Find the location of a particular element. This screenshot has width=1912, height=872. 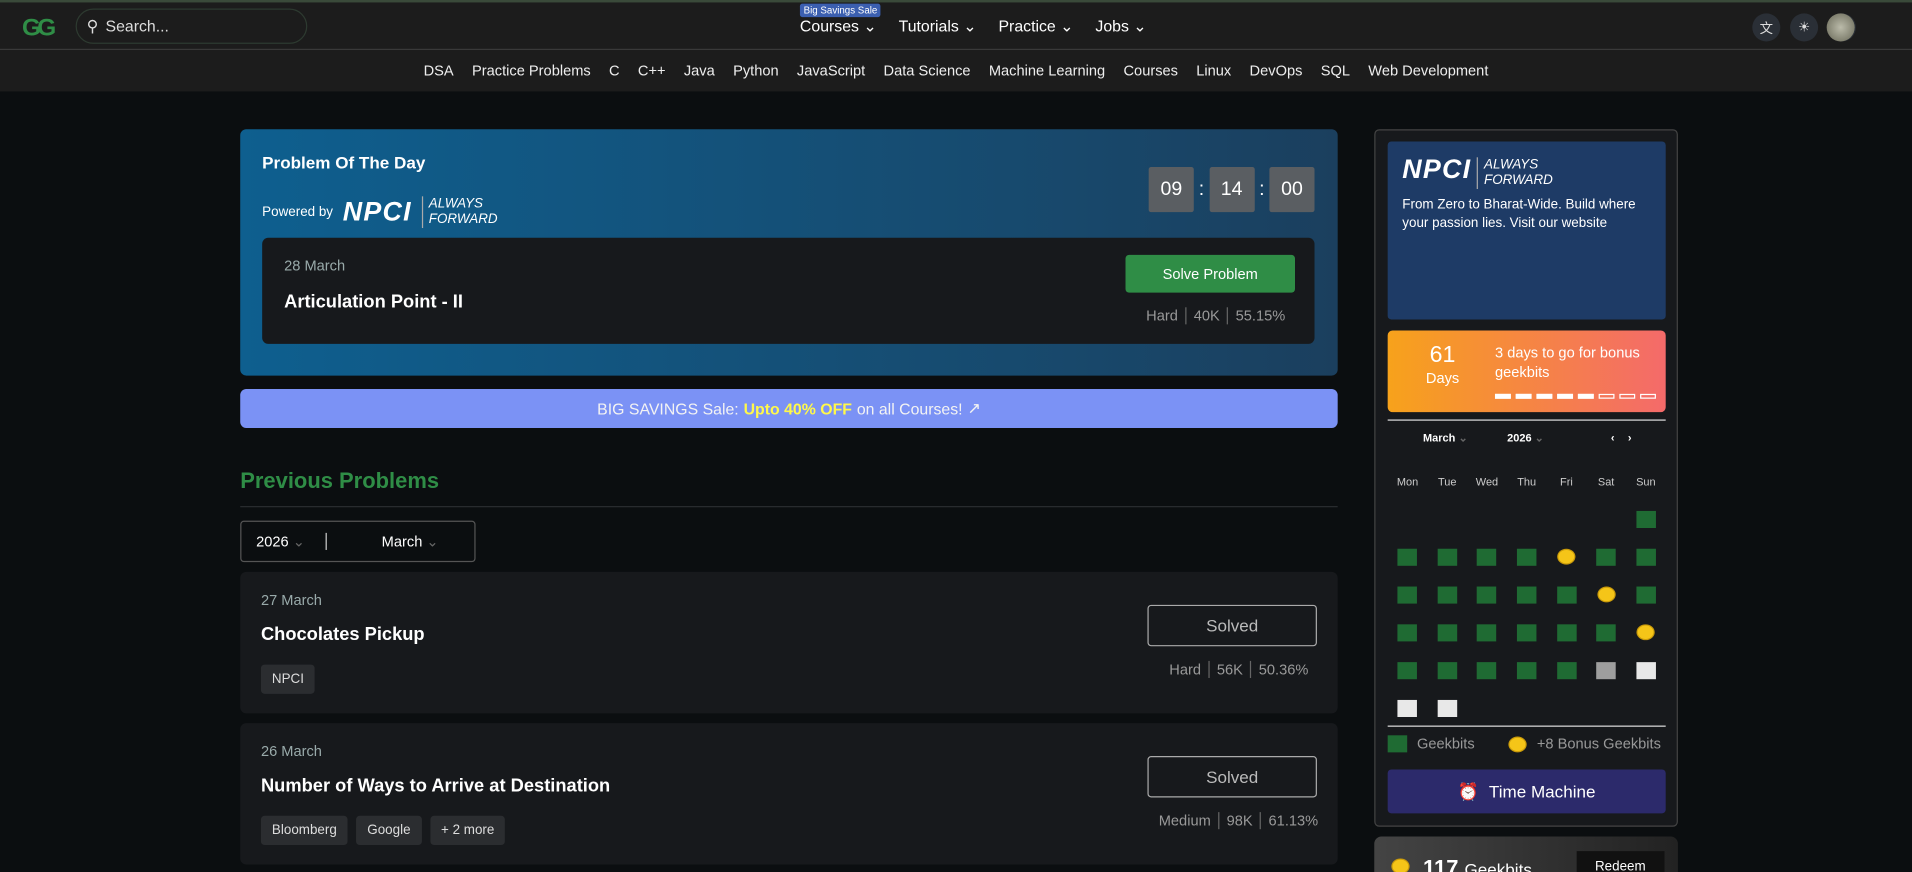

problem-title: Chocolates Pickup is located at coordinates (343, 634).